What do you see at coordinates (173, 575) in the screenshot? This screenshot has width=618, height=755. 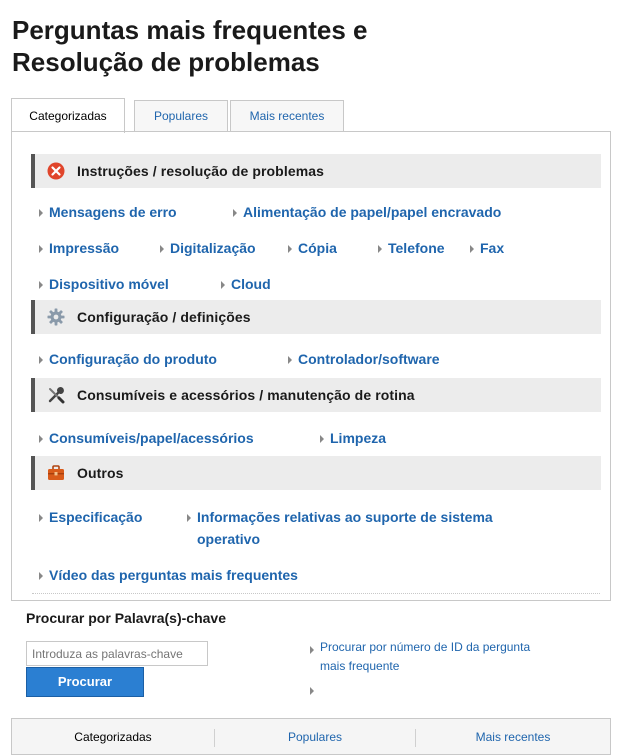 I see `link-video-faq: Vídeo das perguntas mais frequentes` at bounding box center [173, 575].